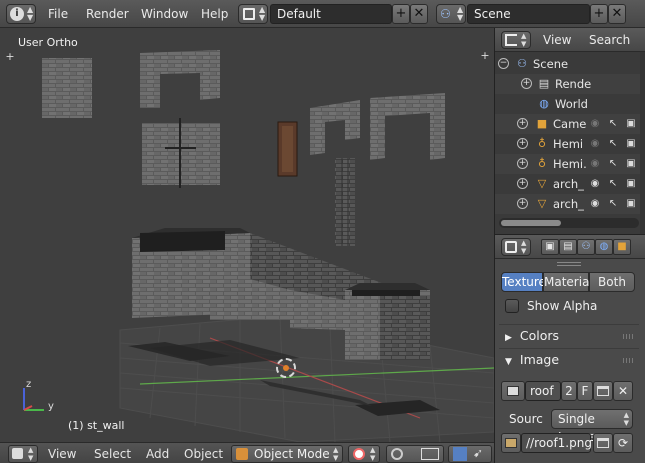 This screenshot has width=645, height=463. Describe the element at coordinates (567, 204) in the screenshot. I see `outliner-row-arch-2: + ▽ arch_ ◉ ↖ ▣` at that location.